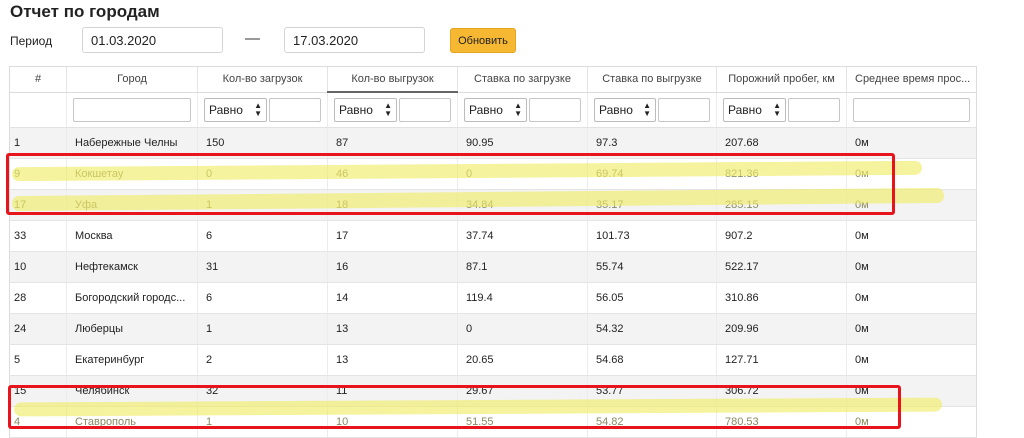  What do you see at coordinates (38, 422) in the screenshot?
I see `cell-index: 4` at bounding box center [38, 422].